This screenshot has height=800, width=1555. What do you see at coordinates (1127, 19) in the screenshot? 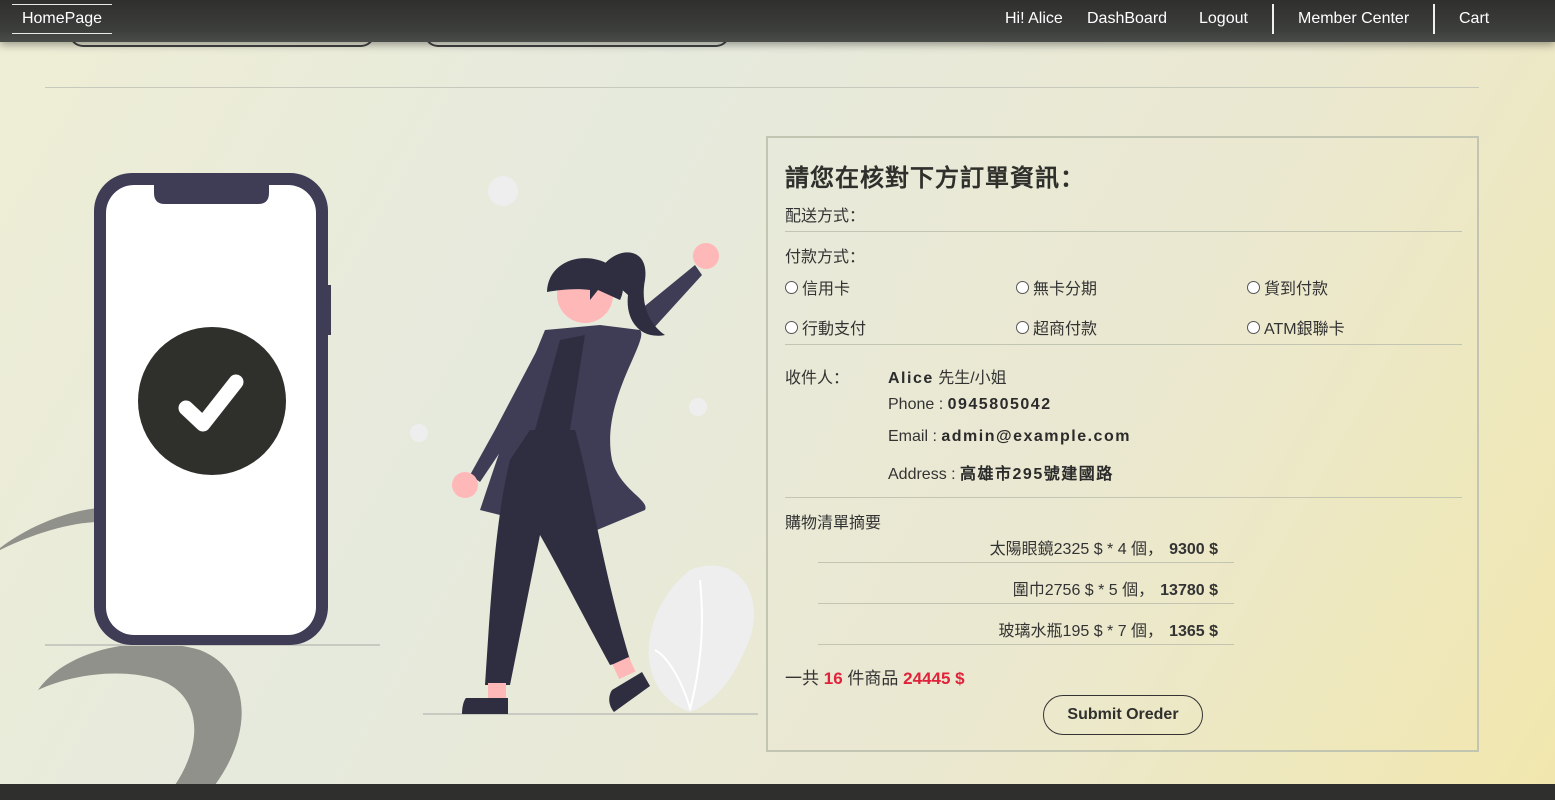
I see `dashboard-link: DashBoard` at bounding box center [1127, 19].